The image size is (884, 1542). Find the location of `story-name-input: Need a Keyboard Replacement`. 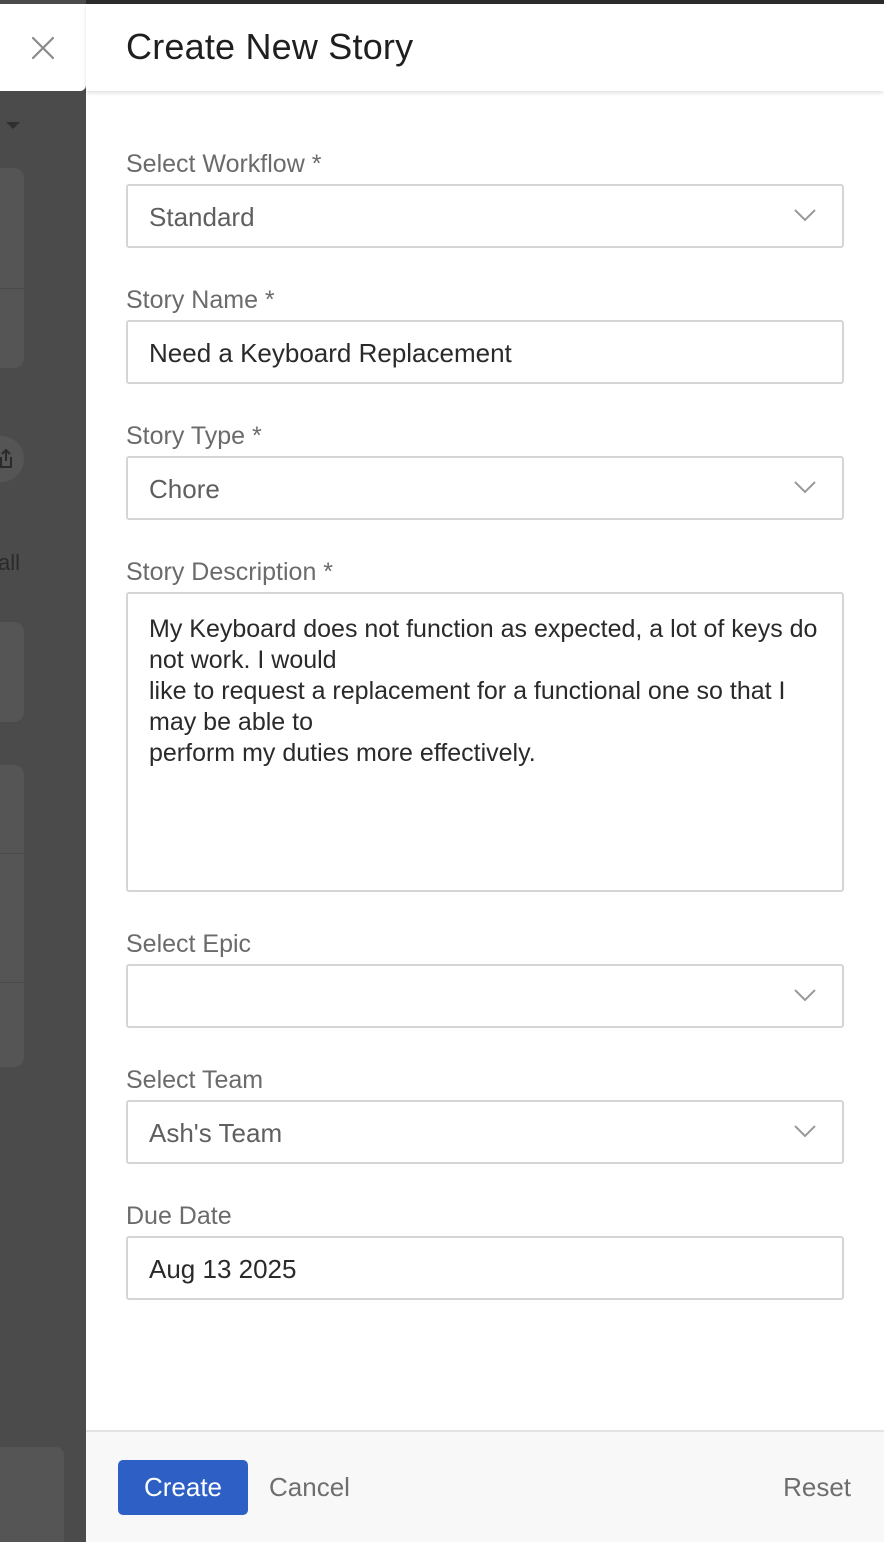

story-name-input: Need a Keyboard Replacement is located at coordinates (485, 352).